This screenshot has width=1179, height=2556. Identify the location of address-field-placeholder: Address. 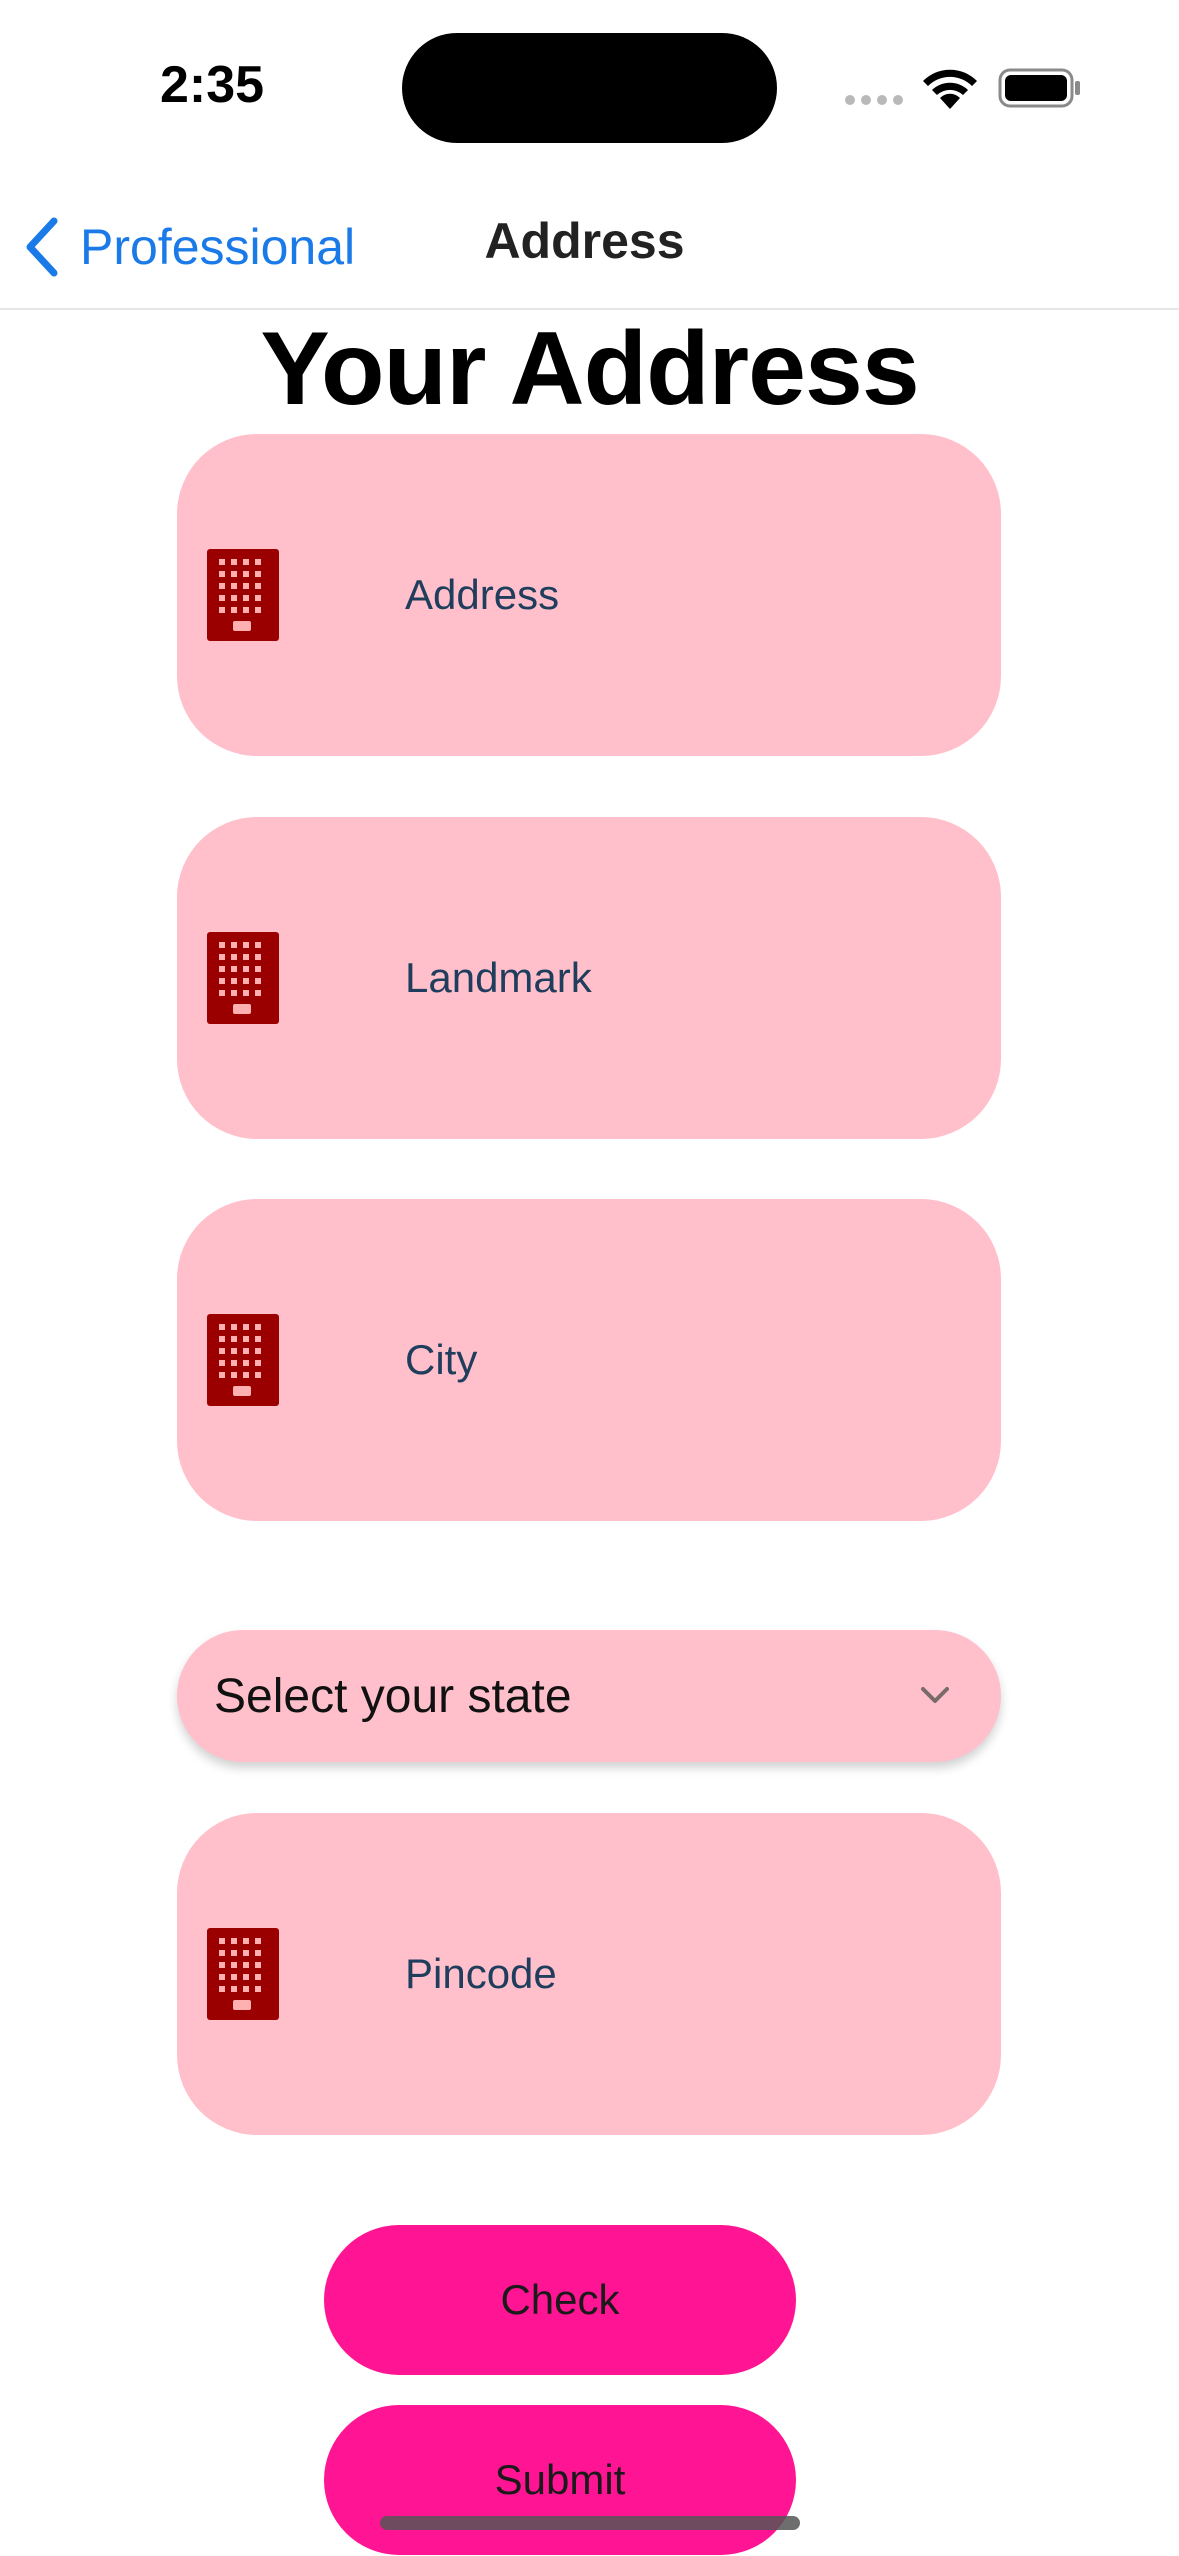
(482, 594).